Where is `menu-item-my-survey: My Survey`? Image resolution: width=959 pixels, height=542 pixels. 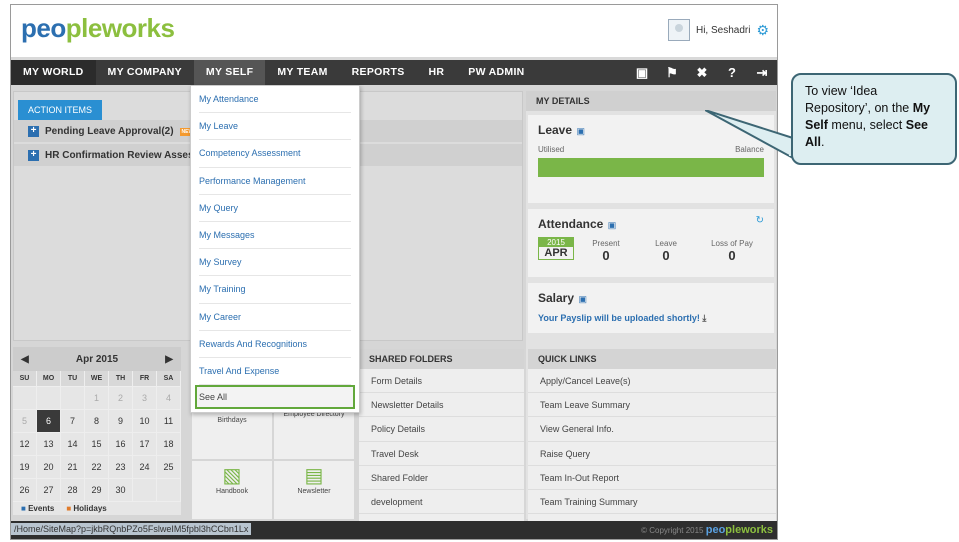
menu-item-my-survey: My Survey is located at coordinates (275, 263).